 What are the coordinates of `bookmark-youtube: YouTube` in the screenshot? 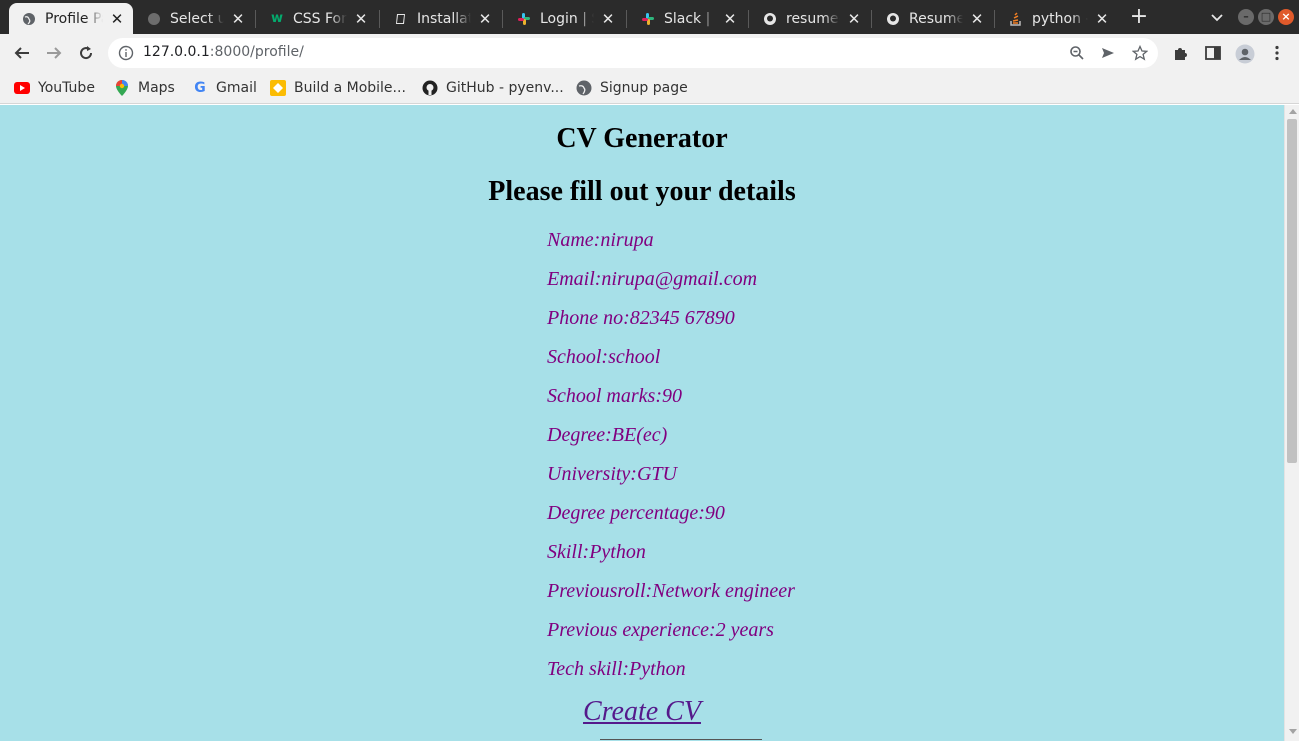 It's located at (54, 88).